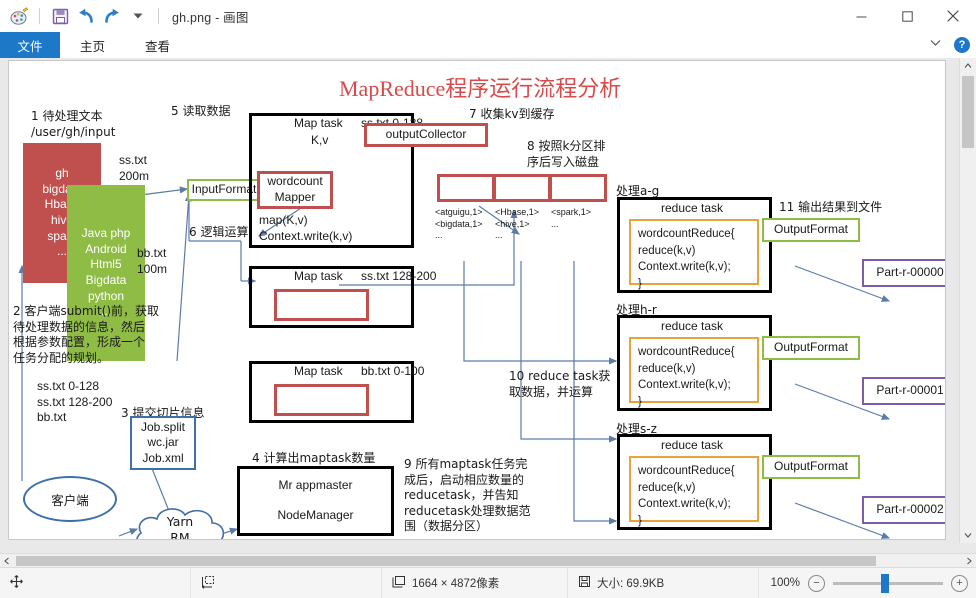 The height and width of the screenshot is (598, 976). What do you see at coordinates (831, 207) in the screenshot?
I see `step-11-label: 11 输出结果到文件` at bounding box center [831, 207].